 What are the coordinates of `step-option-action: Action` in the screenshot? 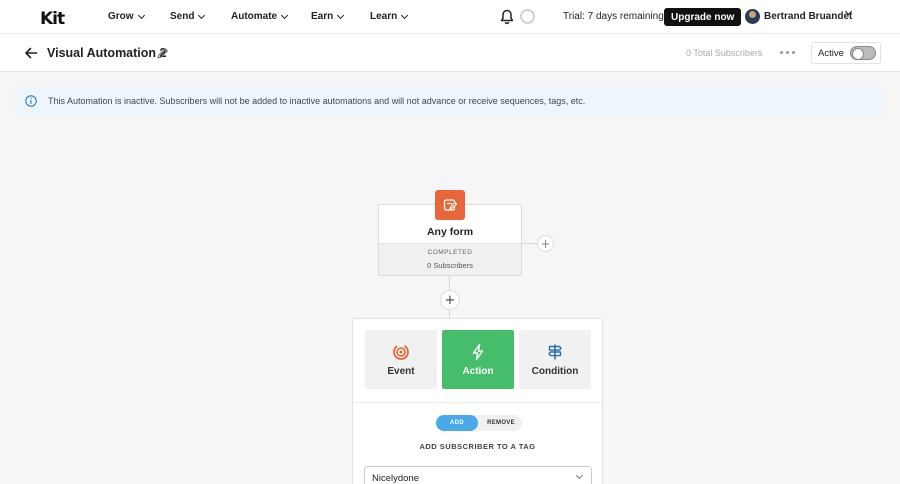 It's located at (478, 359).